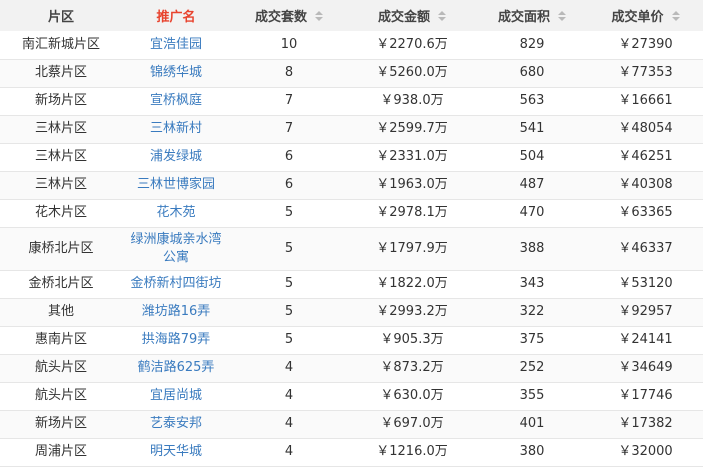 The height and width of the screenshot is (468, 703). I want to click on project-link: 宜浩佳园, so click(176, 44).